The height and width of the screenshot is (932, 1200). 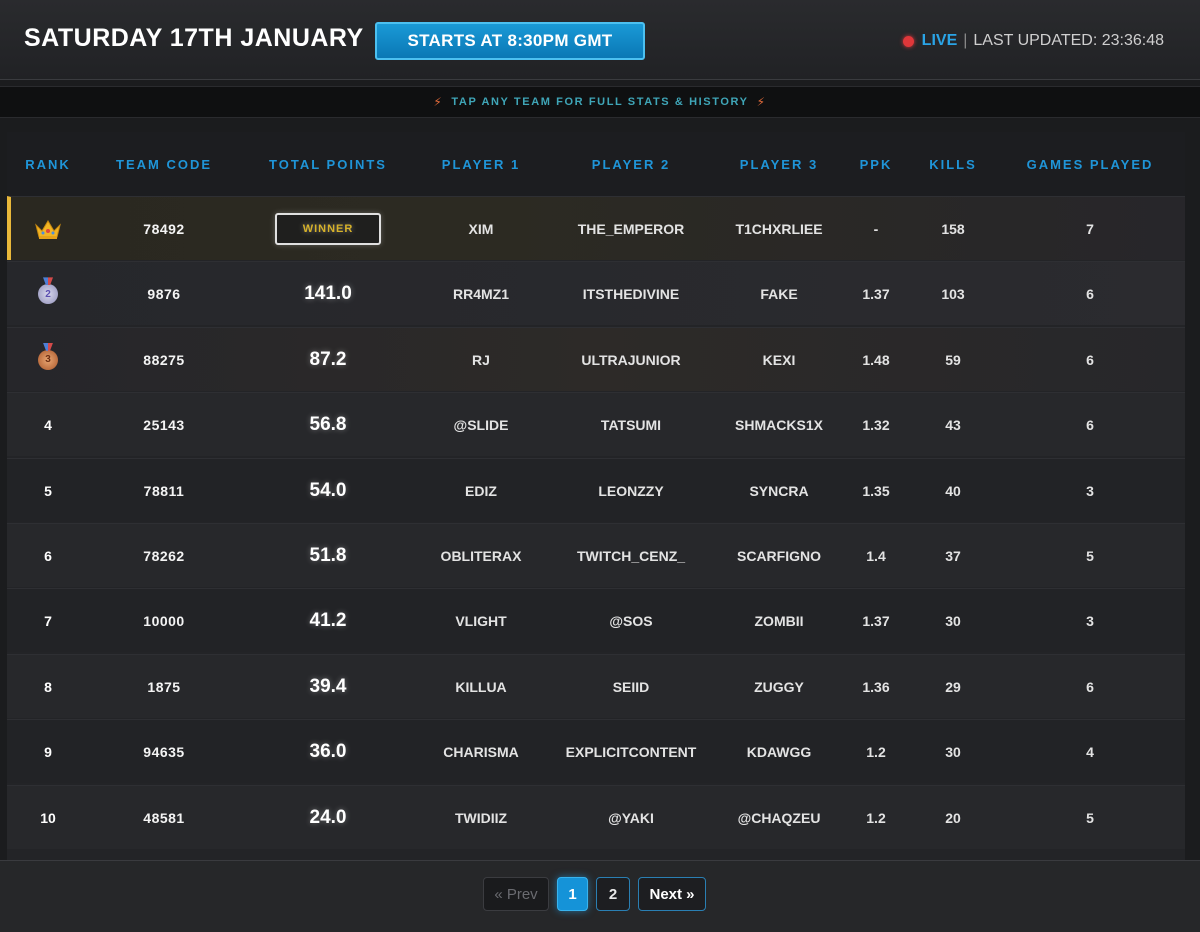 What do you see at coordinates (1090, 164) in the screenshot?
I see `column-header-games-played: GAMES PLAYED` at bounding box center [1090, 164].